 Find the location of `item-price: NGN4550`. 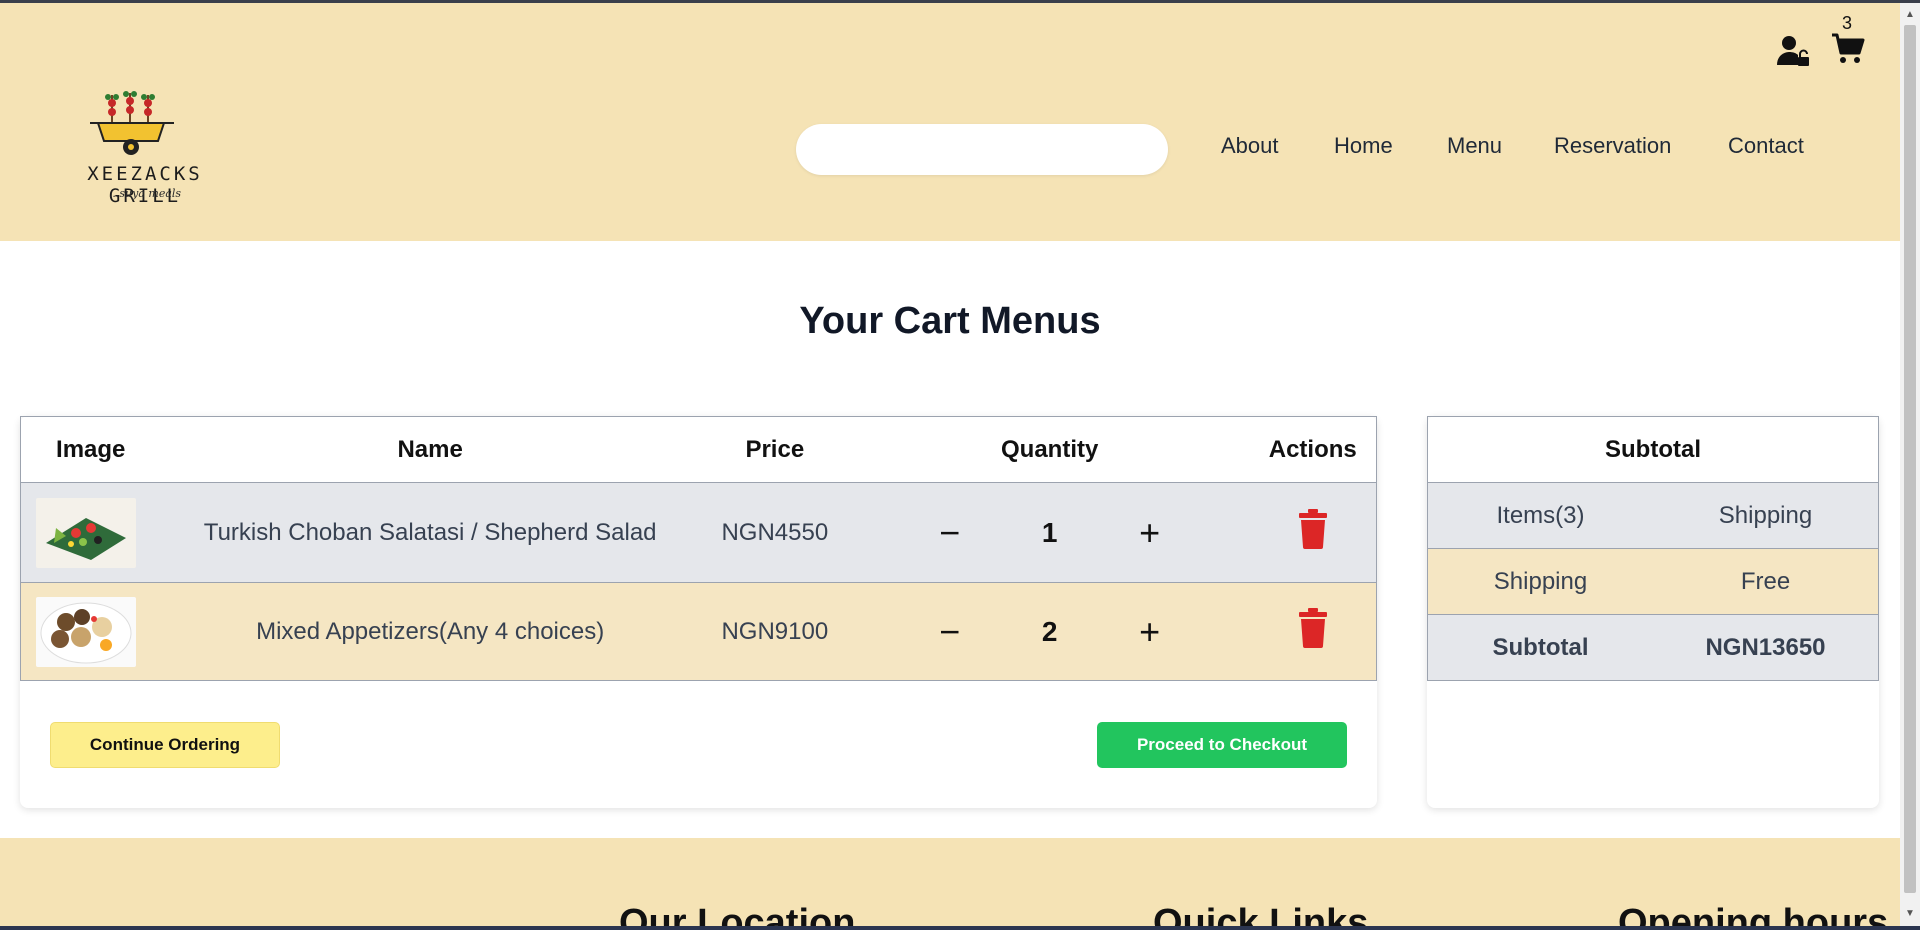

item-price: NGN4550 is located at coordinates (774, 532).